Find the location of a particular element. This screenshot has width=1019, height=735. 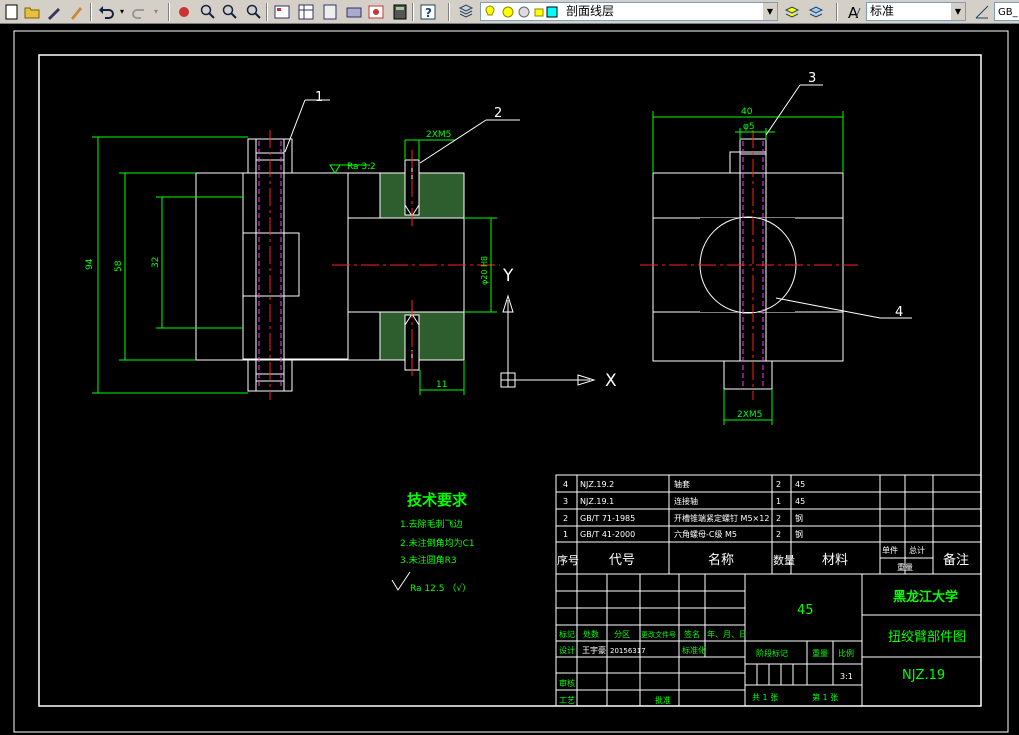

make-current-layer-icon is located at coordinates (816, 11).